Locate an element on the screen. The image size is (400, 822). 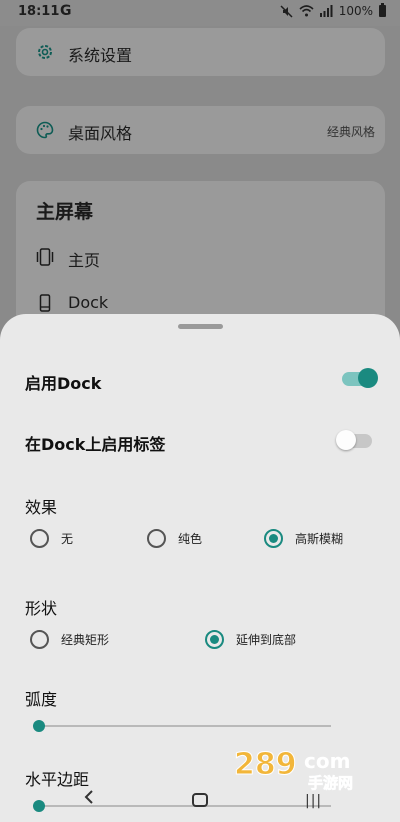
dock-labels-toggle is located at coordinates (354, 440).